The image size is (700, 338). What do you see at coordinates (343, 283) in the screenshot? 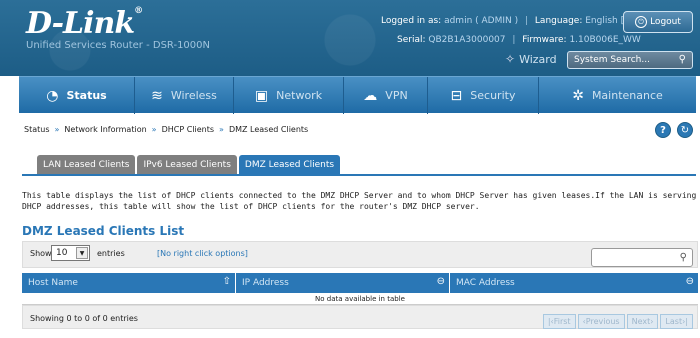
I see `column-ip-address: IP Address ⊖` at bounding box center [343, 283].